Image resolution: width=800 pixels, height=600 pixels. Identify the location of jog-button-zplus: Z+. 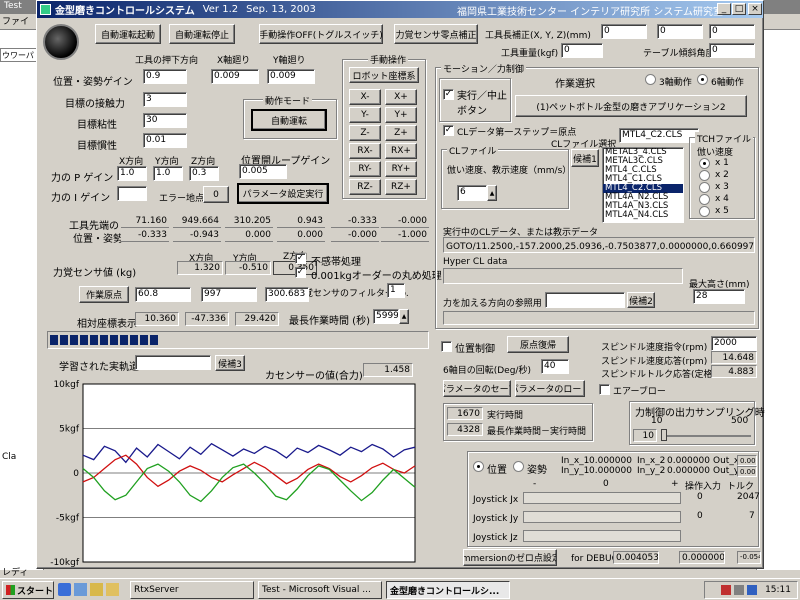
(401, 133).